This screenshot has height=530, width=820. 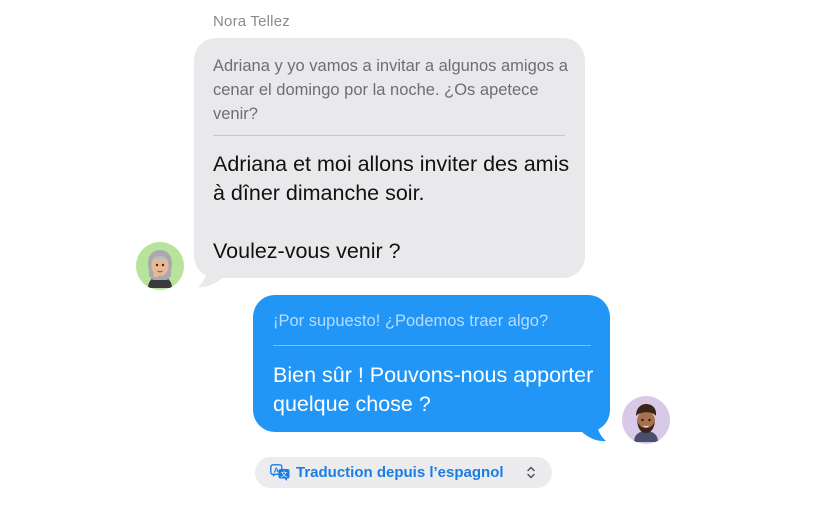 What do you see at coordinates (592, 429) in the screenshot?
I see `outgoing-bubble-tail` at bounding box center [592, 429].